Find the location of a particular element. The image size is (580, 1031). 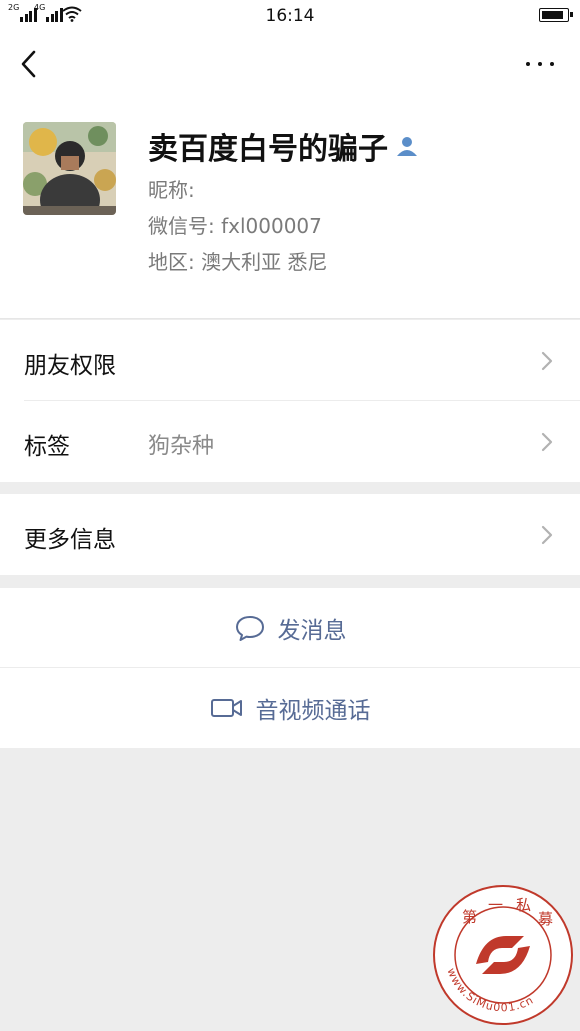

avatar-image is located at coordinates (69, 168).